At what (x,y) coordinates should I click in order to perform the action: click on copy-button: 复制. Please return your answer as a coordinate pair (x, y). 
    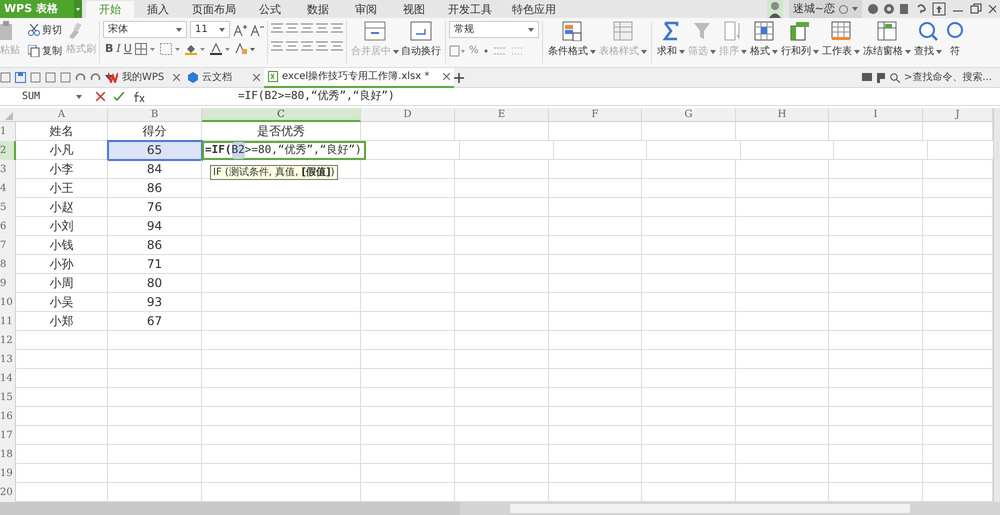
    Looking at the image, I should click on (45, 51).